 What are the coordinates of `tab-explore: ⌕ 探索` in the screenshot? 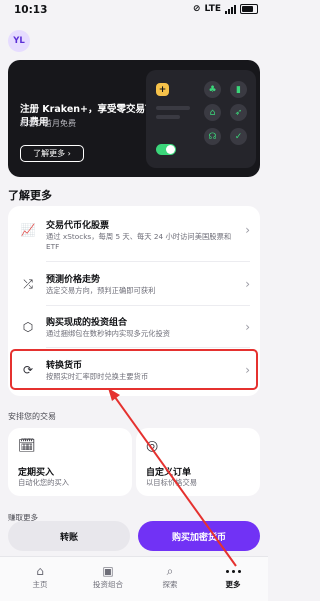 It's located at (170, 576).